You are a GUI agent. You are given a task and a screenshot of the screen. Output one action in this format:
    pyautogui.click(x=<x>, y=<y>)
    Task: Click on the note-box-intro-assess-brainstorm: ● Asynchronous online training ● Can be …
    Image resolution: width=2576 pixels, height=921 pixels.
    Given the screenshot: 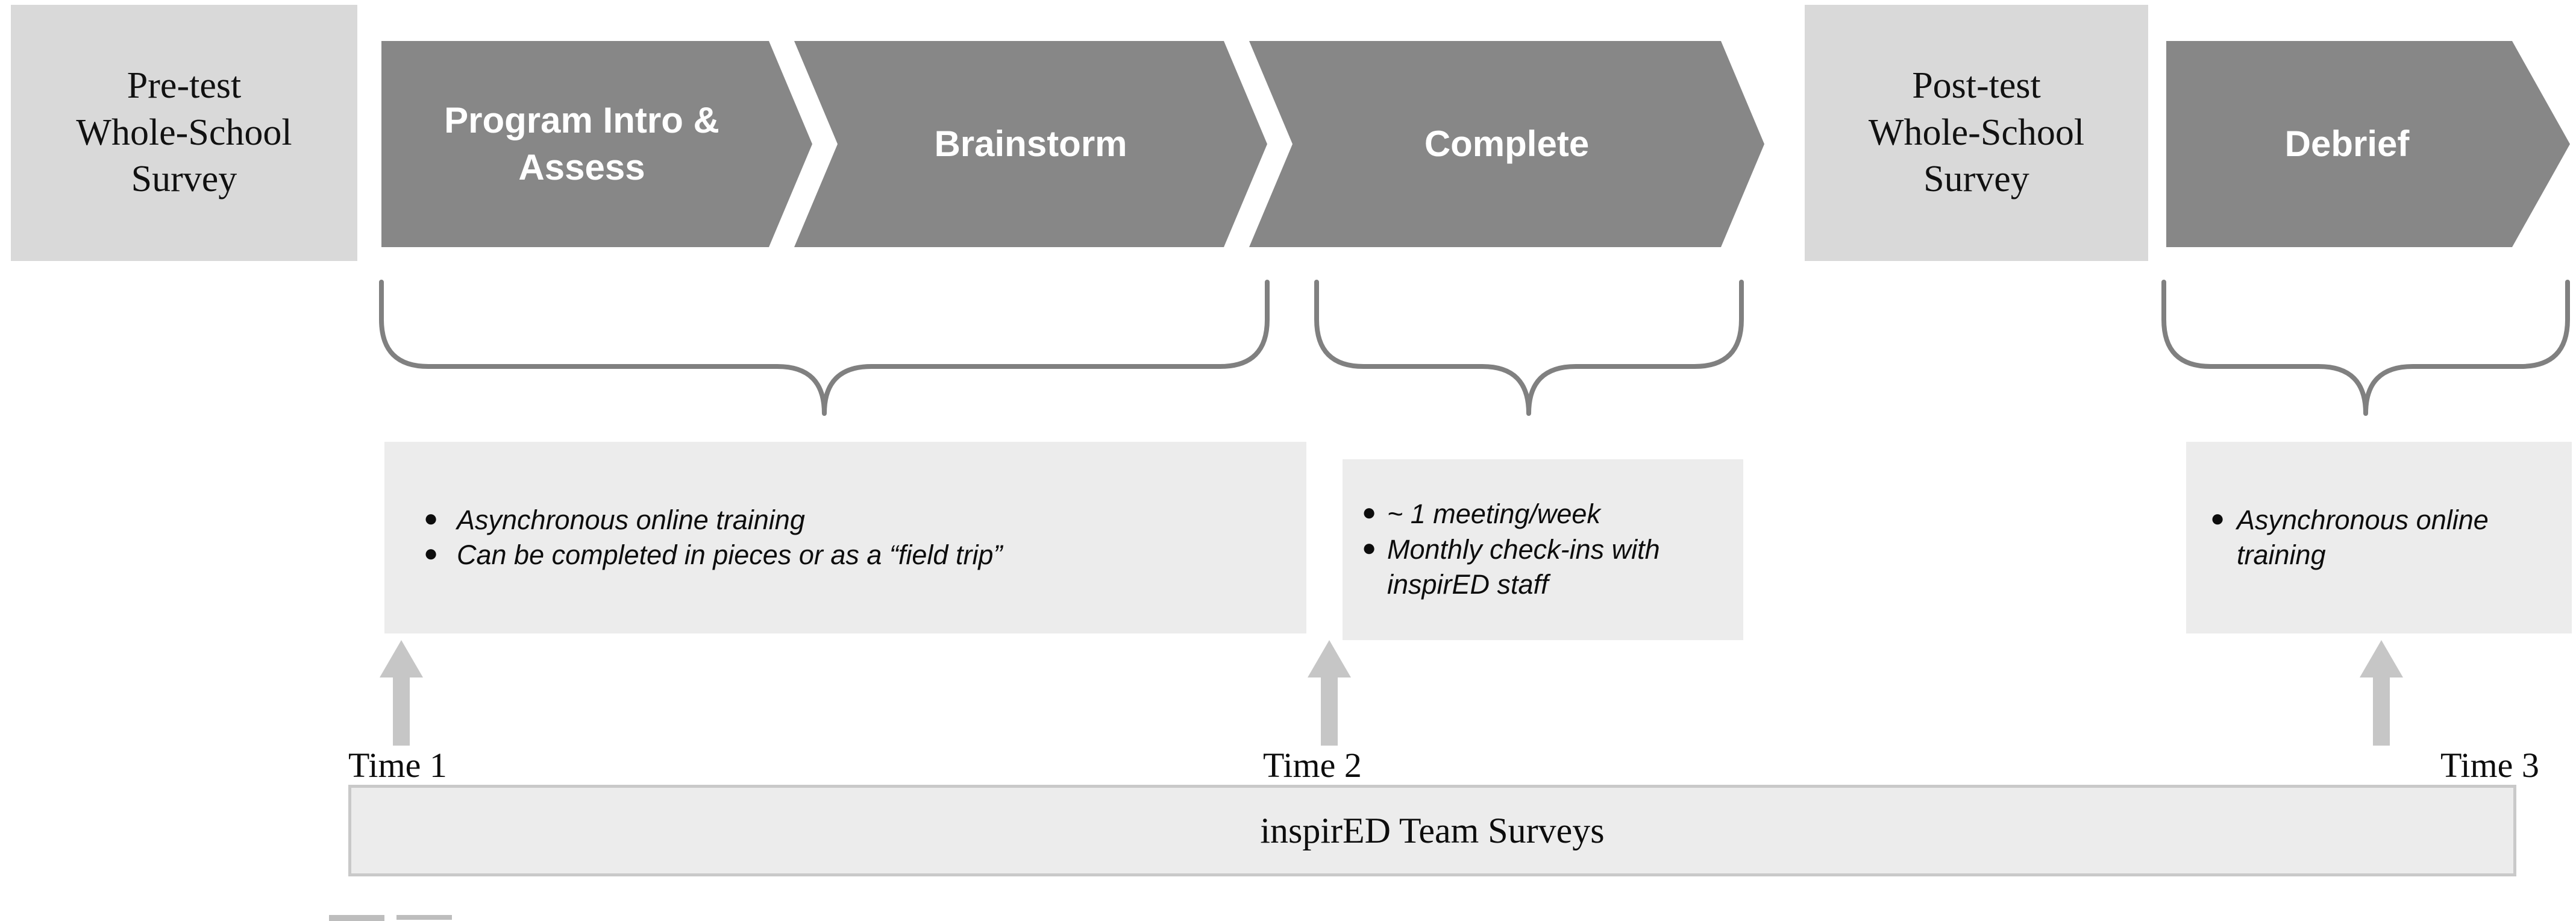 What is the action you would take?
    pyautogui.click(x=845, y=537)
    